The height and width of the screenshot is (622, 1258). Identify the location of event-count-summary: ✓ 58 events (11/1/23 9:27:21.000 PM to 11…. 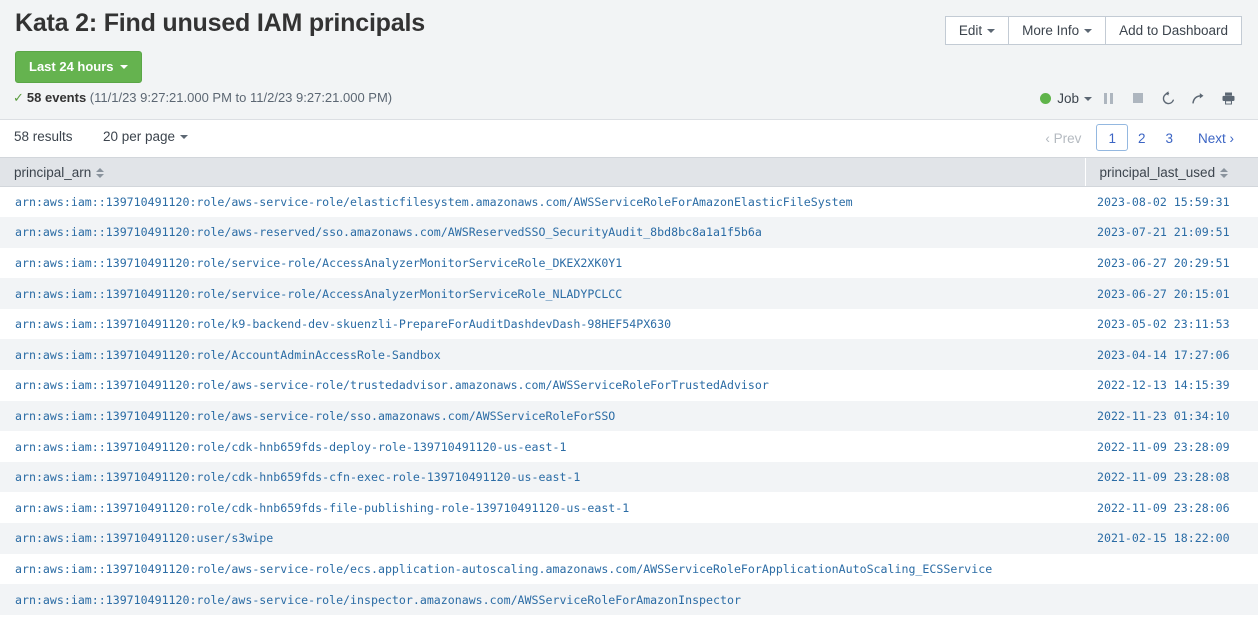
(202, 98).